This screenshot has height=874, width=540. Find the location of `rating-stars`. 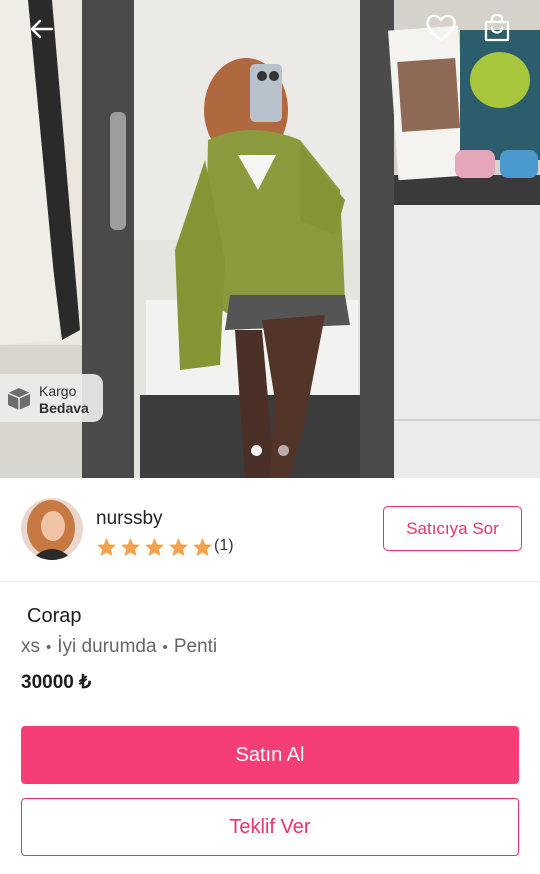

rating-stars is located at coordinates (156, 547).